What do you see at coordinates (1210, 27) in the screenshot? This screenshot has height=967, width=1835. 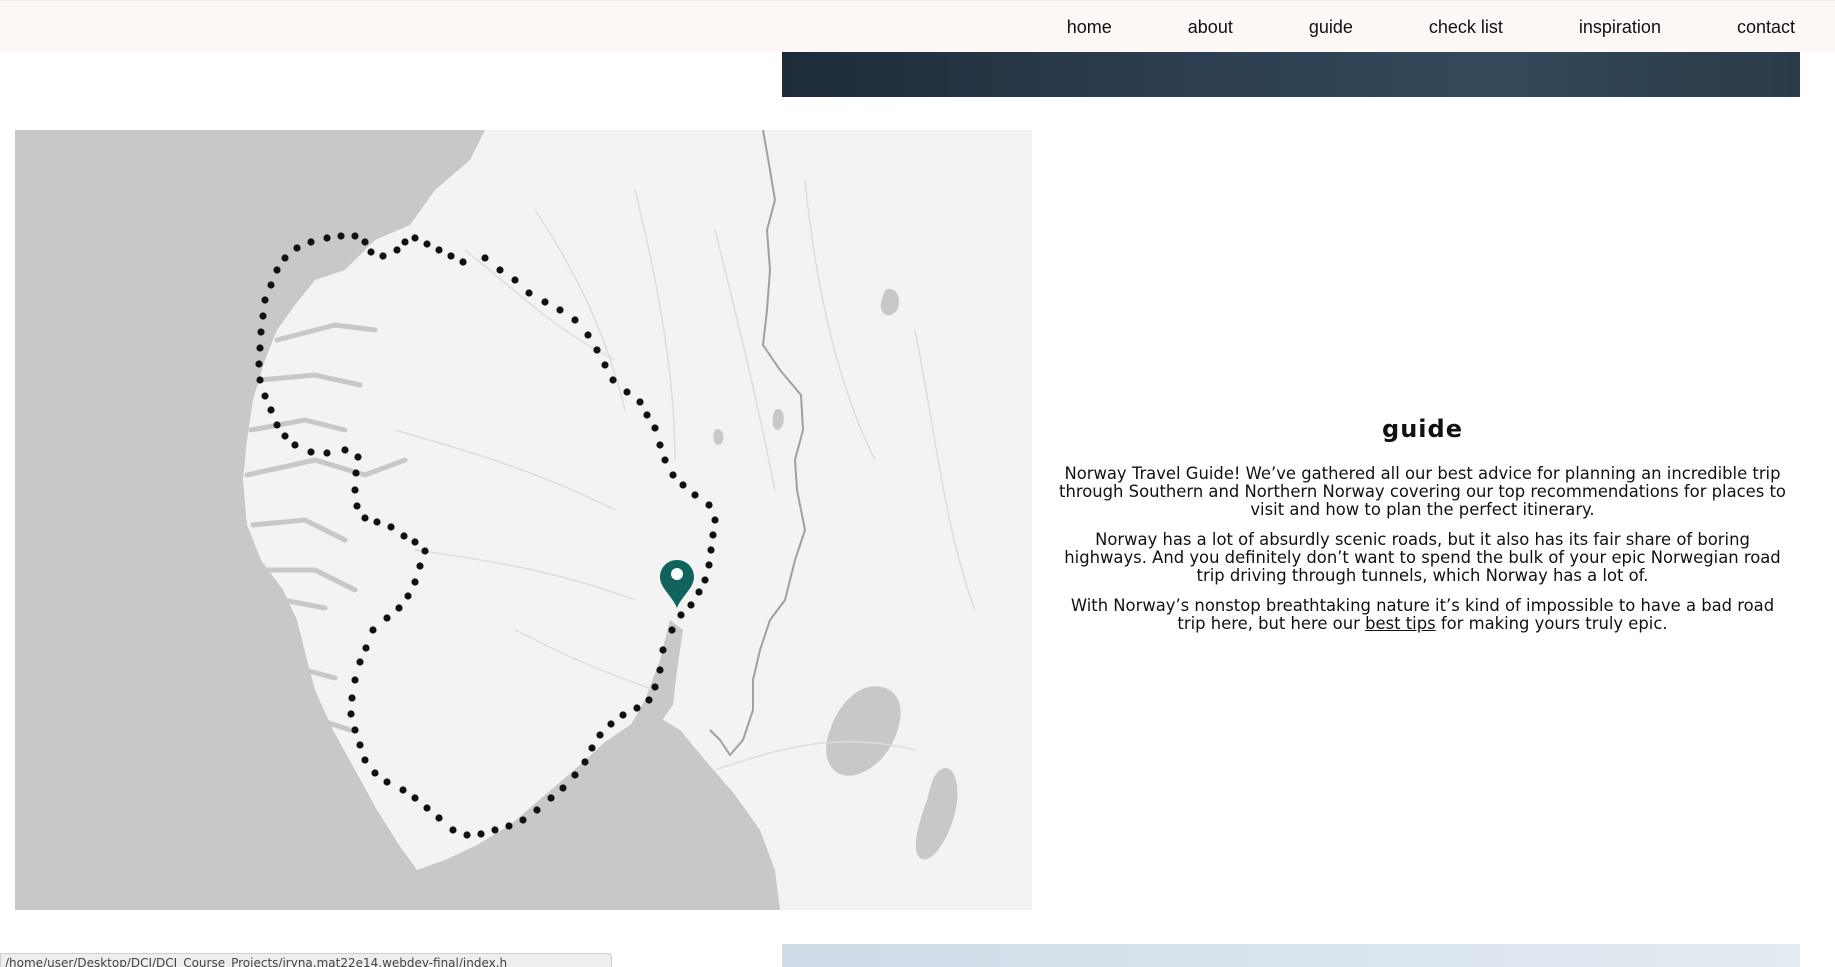 I see `nav-about-link: about` at bounding box center [1210, 27].